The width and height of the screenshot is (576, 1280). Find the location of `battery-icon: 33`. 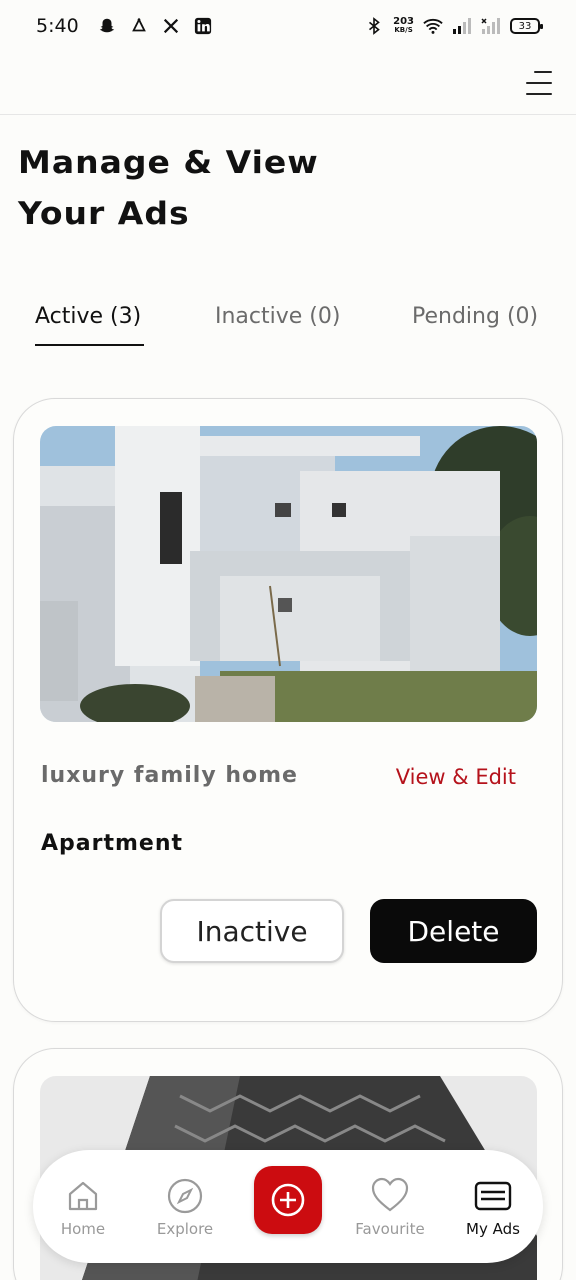

battery-icon: 33 is located at coordinates (526, 26).